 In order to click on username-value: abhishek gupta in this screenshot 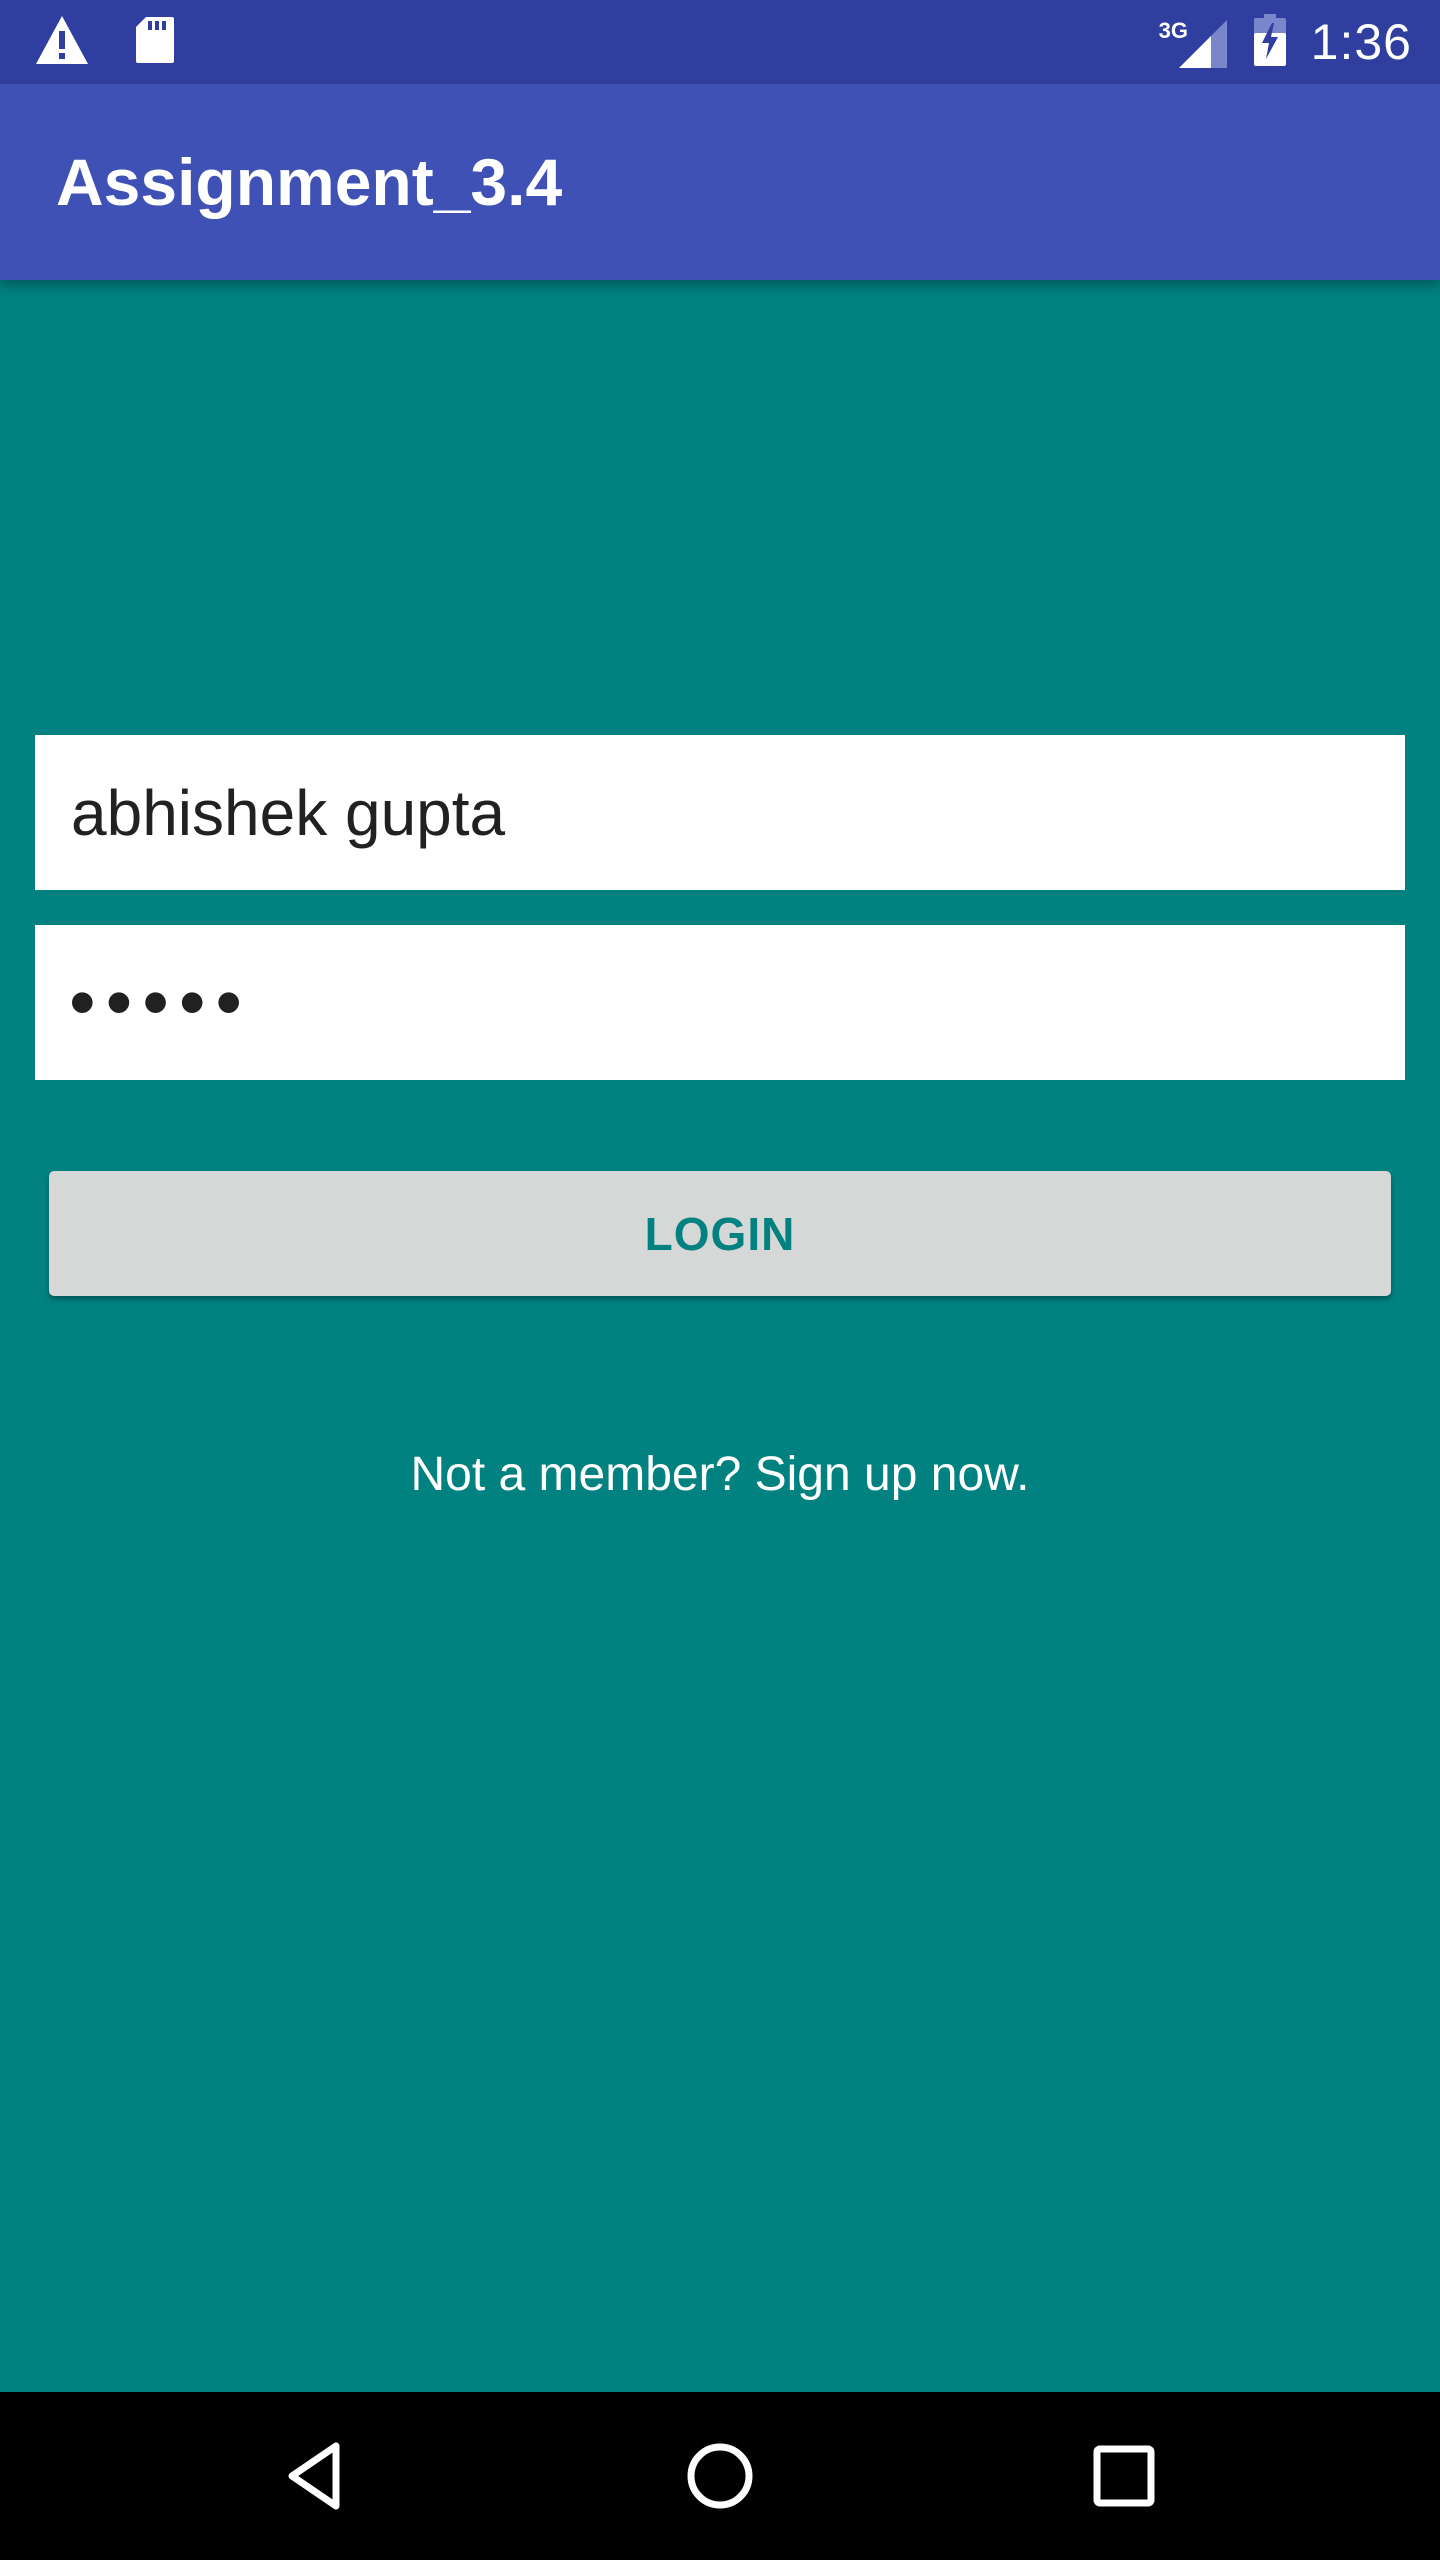, I will do `click(288, 812)`.